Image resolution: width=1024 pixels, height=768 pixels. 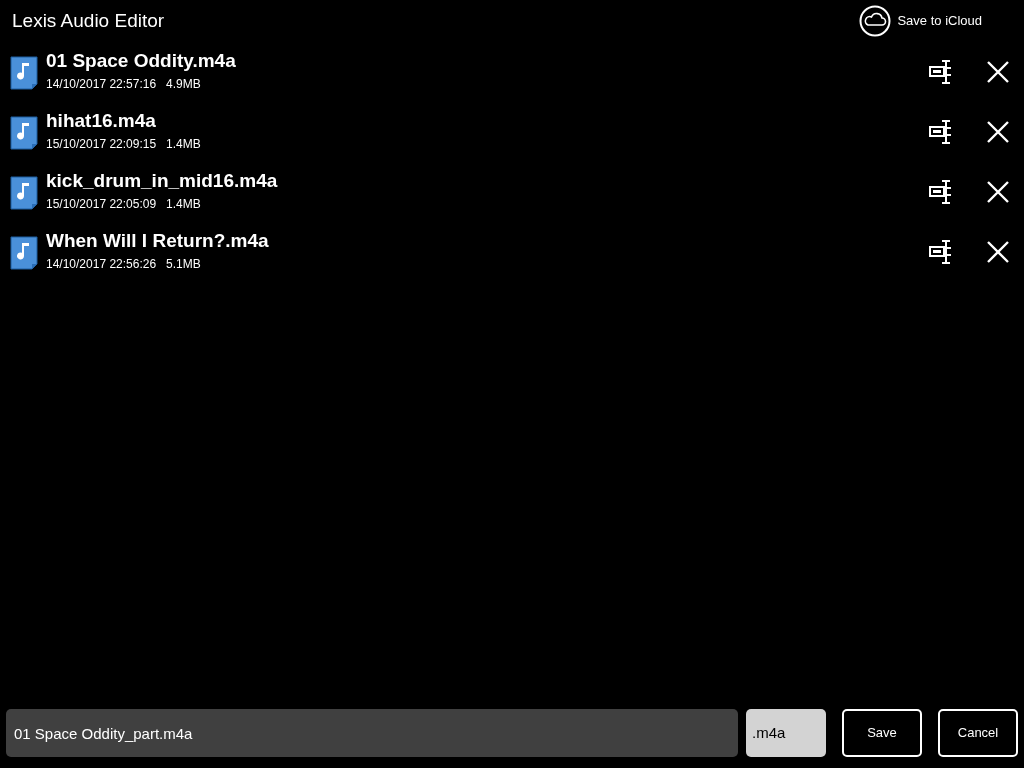 What do you see at coordinates (786, 733) in the screenshot?
I see `extension-label: .m4a` at bounding box center [786, 733].